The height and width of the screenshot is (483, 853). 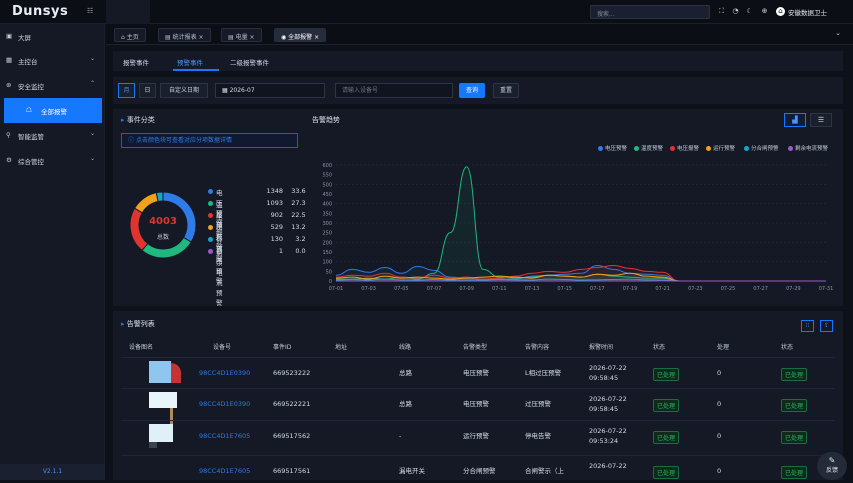 What do you see at coordinates (300, 35) in the screenshot?
I see `tab-all-alarms: ◉ 全部报警 ×` at bounding box center [300, 35].